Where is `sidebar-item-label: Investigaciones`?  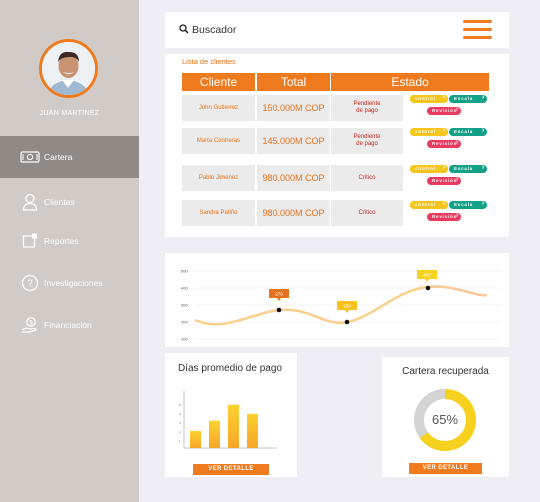 sidebar-item-label: Investigaciones is located at coordinates (73, 283).